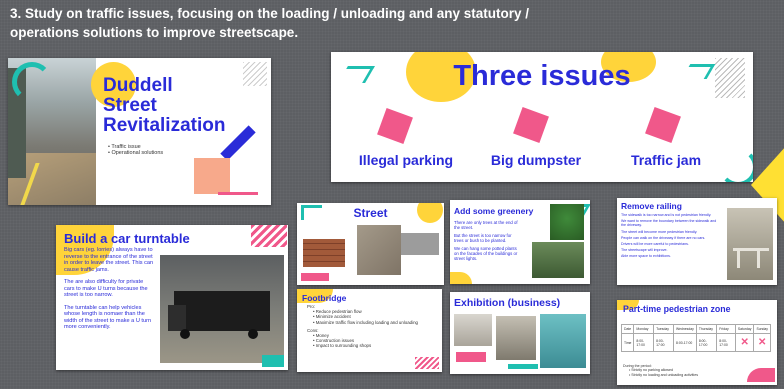 The image size is (784, 389). What do you see at coordinates (567, 222) in the screenshot?
I see `hanging-plants-photo` at bounding box center [567, 222].